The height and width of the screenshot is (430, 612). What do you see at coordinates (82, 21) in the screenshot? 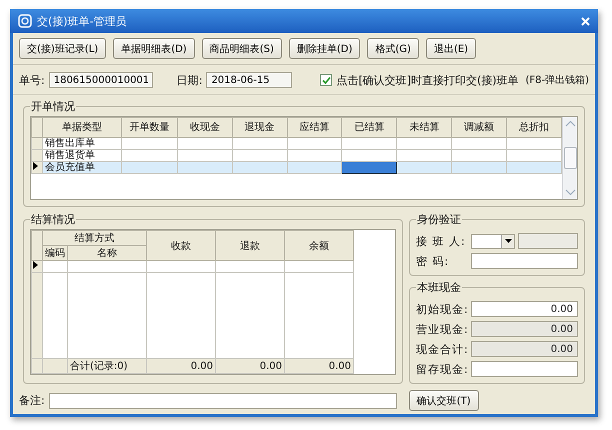
I see `window-title: 交(接)班单-管理员` at bounding box center [82, 21].